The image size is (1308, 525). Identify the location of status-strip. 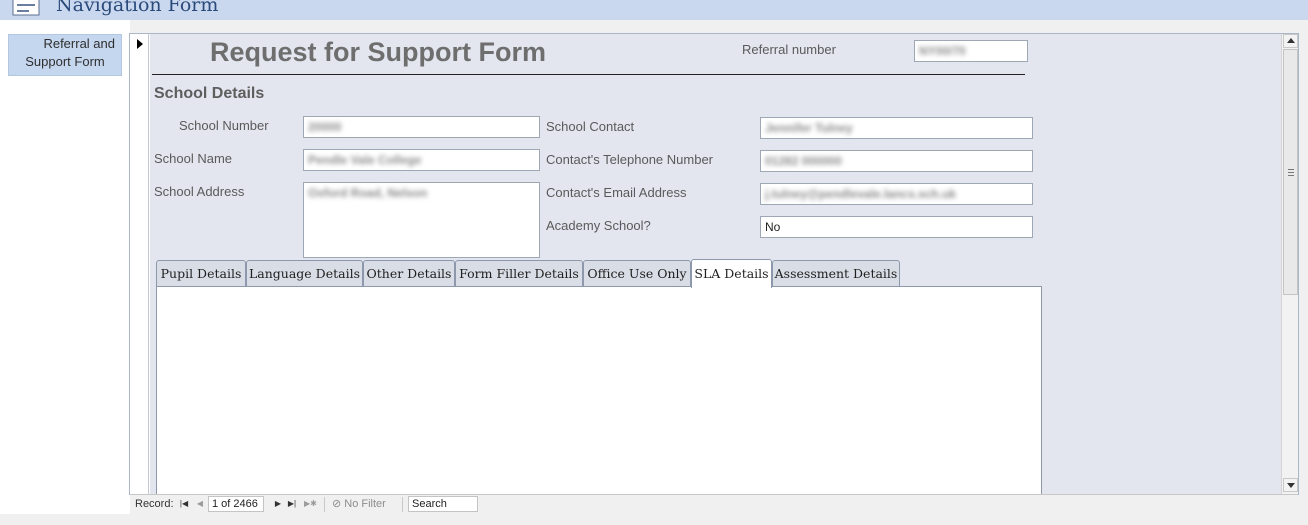
(654, 519).